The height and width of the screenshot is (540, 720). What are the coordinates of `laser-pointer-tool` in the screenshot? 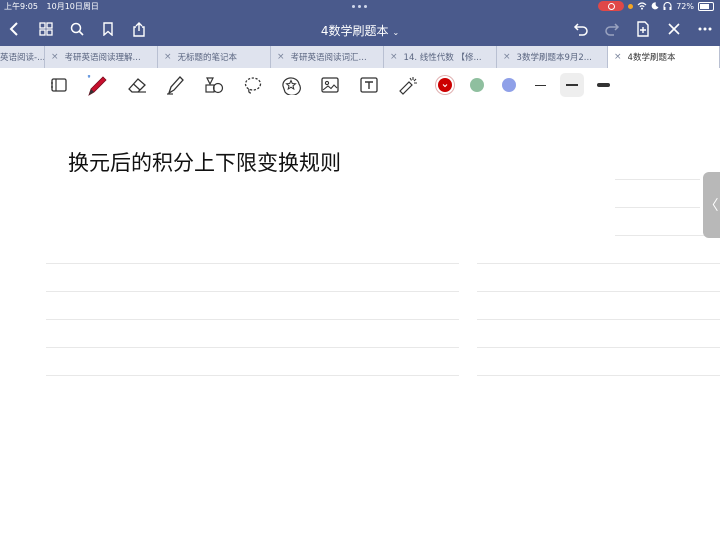 It's located at (408, 85).